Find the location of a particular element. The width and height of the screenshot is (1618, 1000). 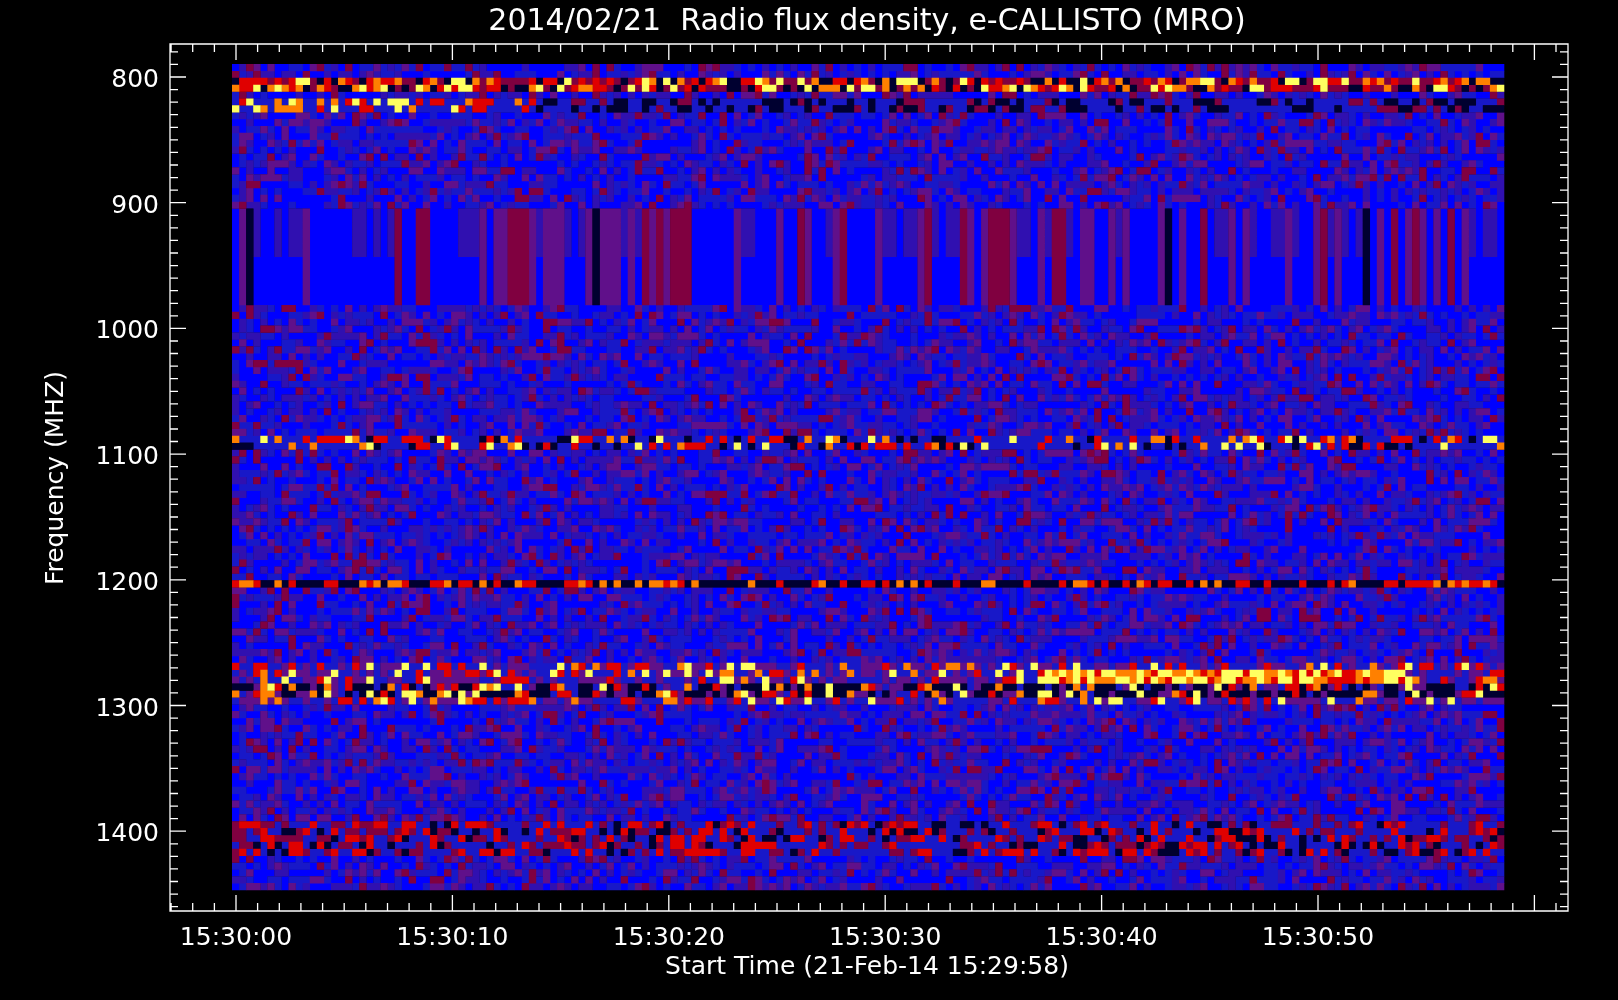

x-tick-label: 15:30:50 is located at coordinates (1318, 936).